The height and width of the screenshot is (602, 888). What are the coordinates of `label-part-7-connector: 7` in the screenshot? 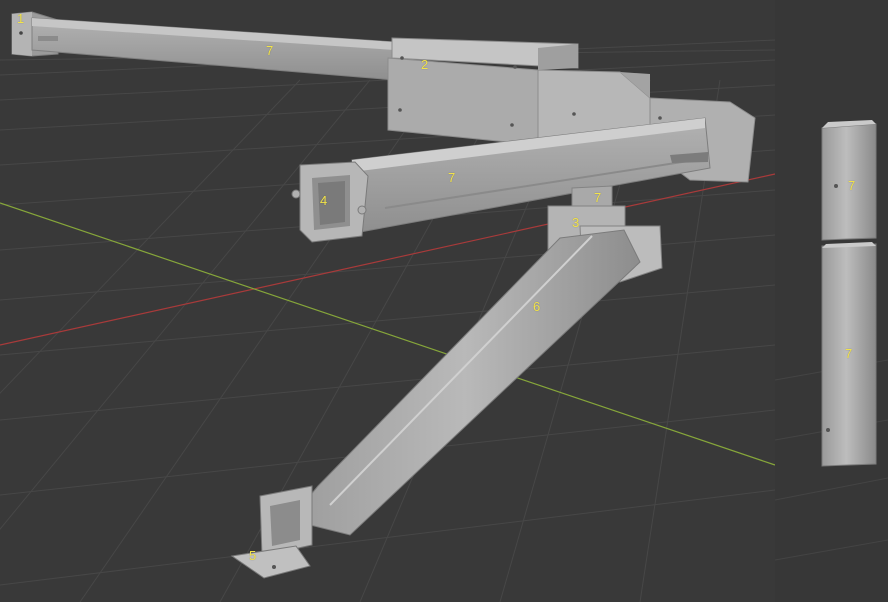 It's located at (598, 197).